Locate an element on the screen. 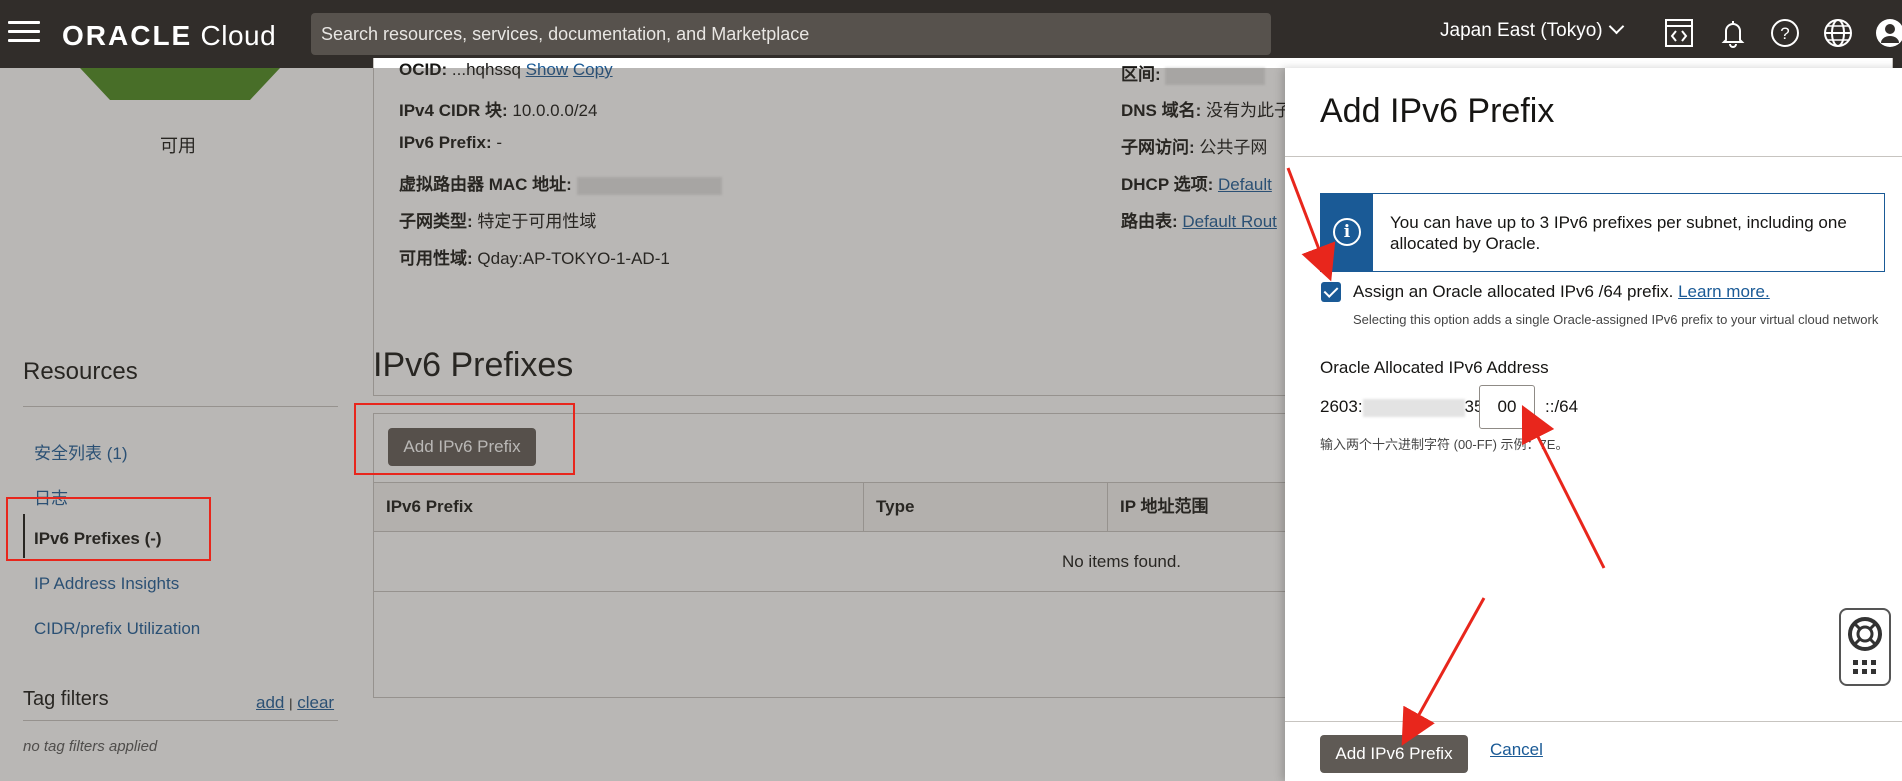  panel-footer: Add IPv6 Prefix Cancel is located at coordinates (1593, 751).